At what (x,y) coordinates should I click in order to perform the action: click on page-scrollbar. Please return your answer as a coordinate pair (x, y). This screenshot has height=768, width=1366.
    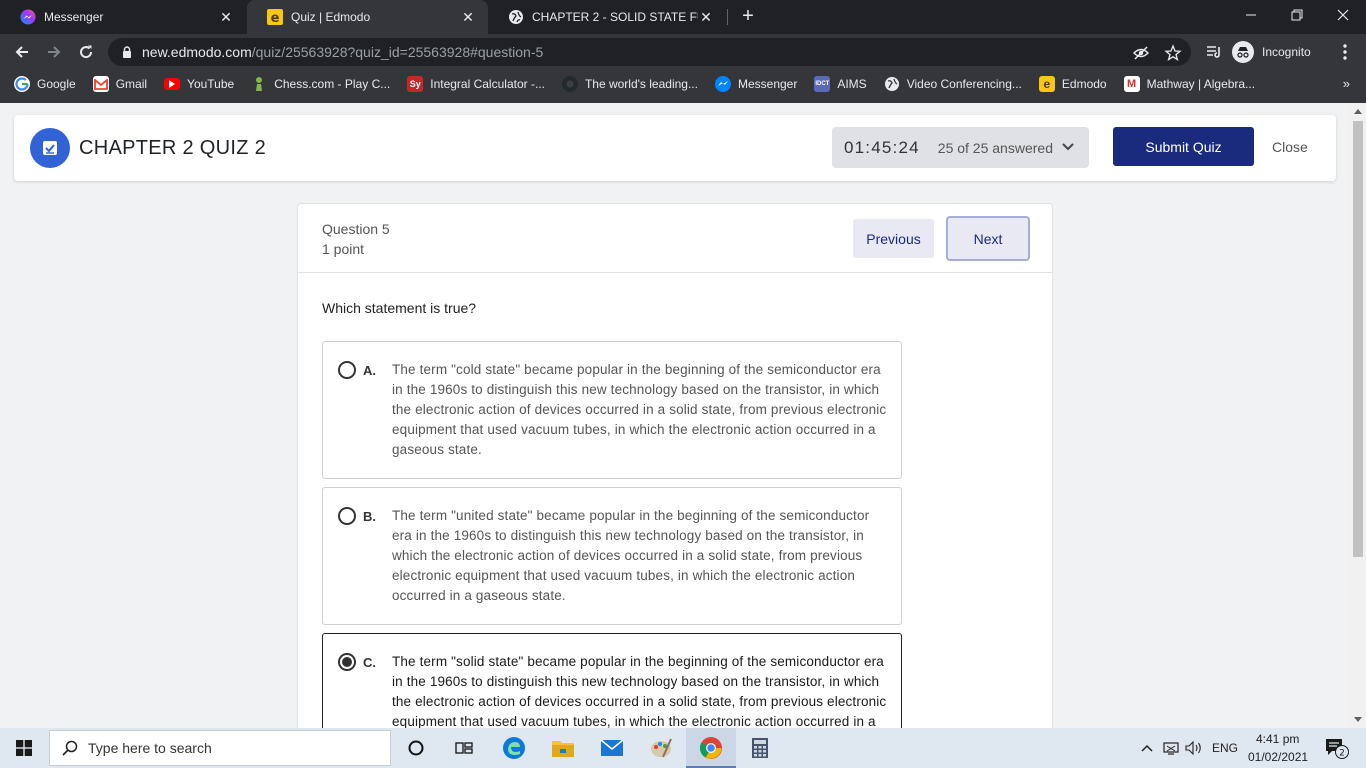
    Looking at the image, I should click on (1358, 415).